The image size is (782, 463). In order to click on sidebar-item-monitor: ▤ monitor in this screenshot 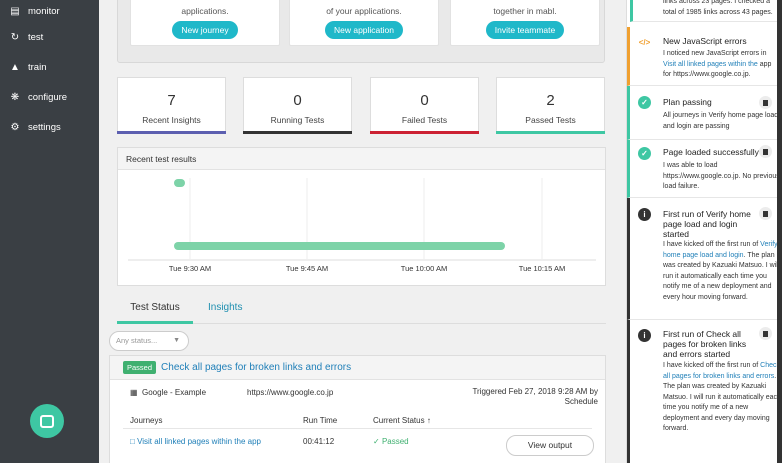, I will do `click(49, 11)`.